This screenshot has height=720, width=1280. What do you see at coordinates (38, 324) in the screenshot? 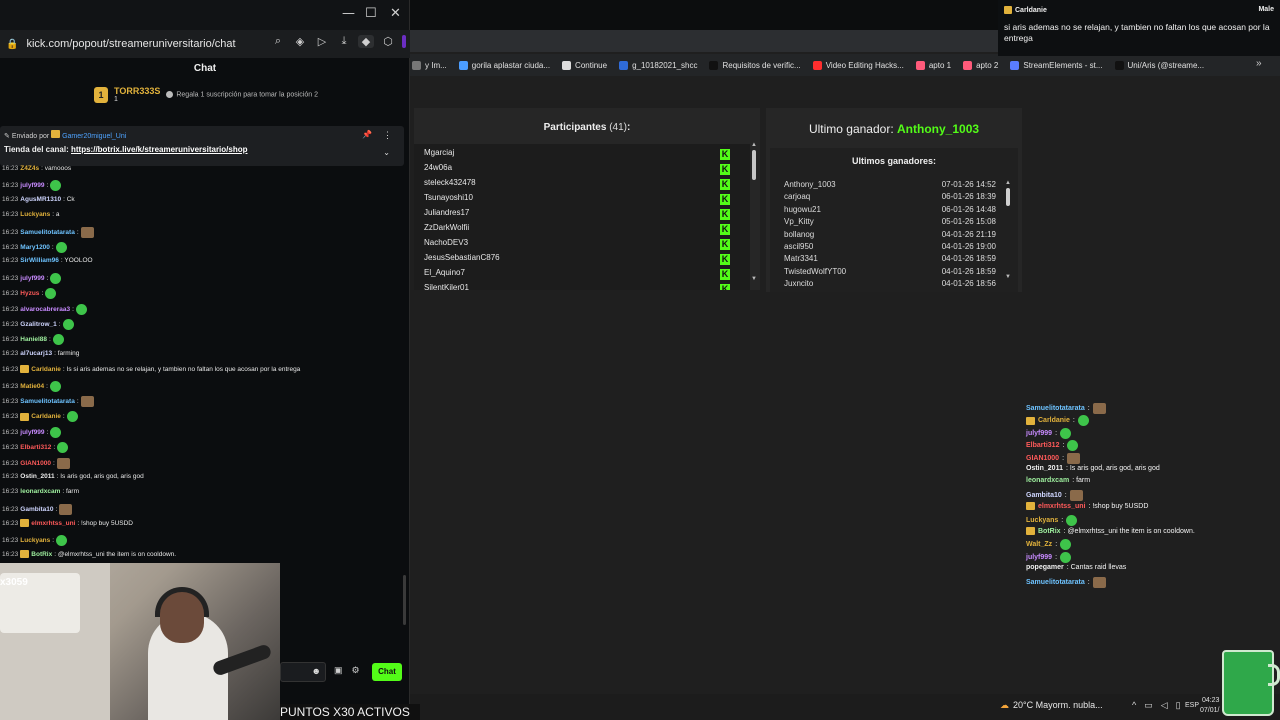
I see `message-username: Gzalitrow_1` at bounding box center [38, 324].